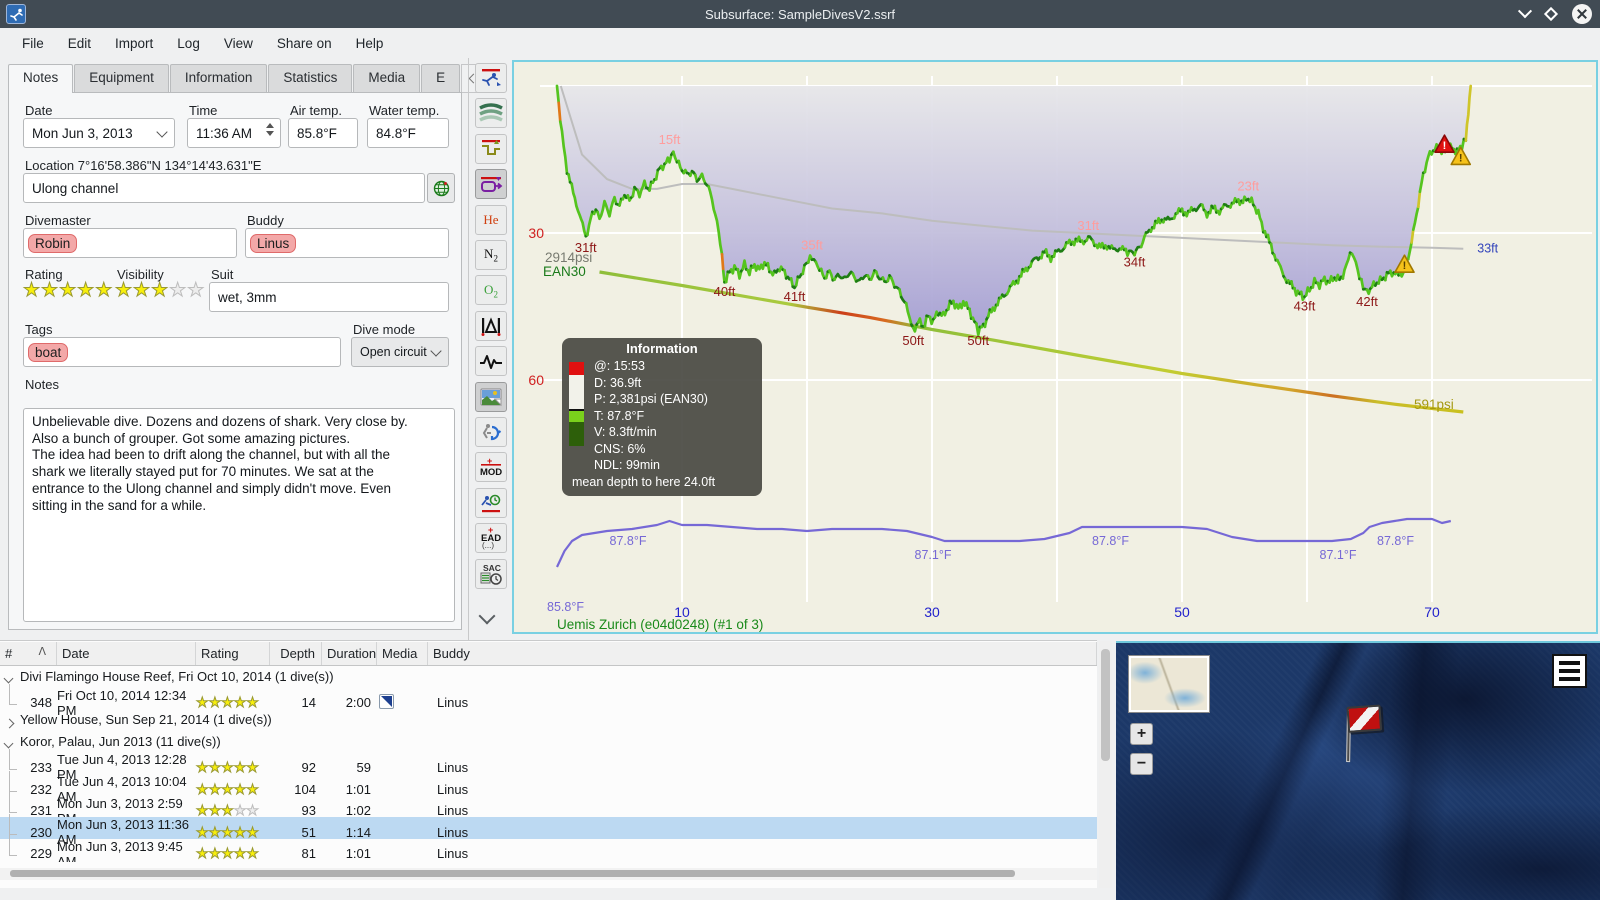 The height and width of the screenshot is (900, 1600). I want to click on tank-bar-toggle-button, so click(491, 184).